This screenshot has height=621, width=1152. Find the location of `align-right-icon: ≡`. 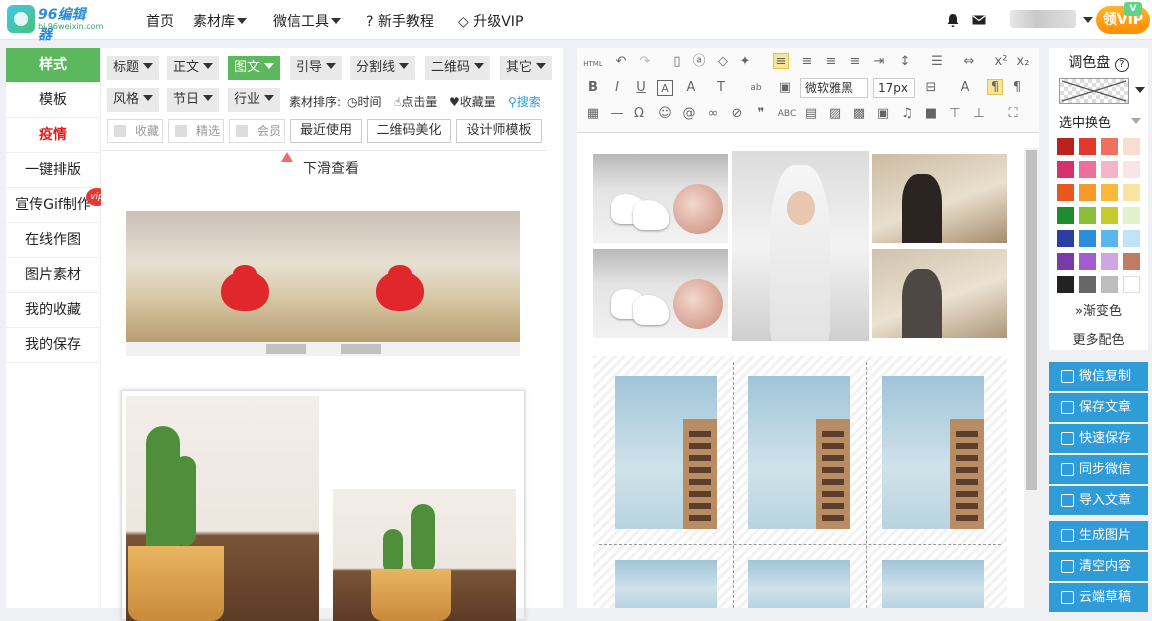

align-right-icon: ≡ is located at coordinates (831, 62).